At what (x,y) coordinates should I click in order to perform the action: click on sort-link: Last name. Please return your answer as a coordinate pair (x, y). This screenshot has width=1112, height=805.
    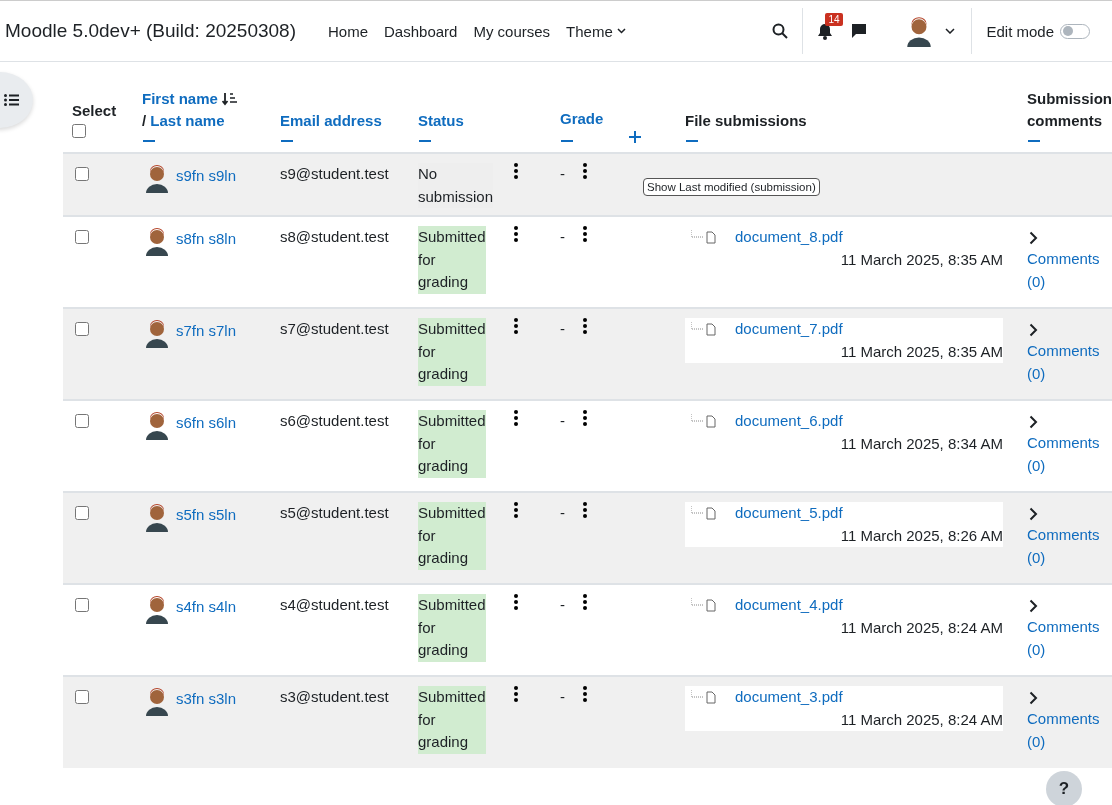
    Looking at the image, I should click on (187, 120).